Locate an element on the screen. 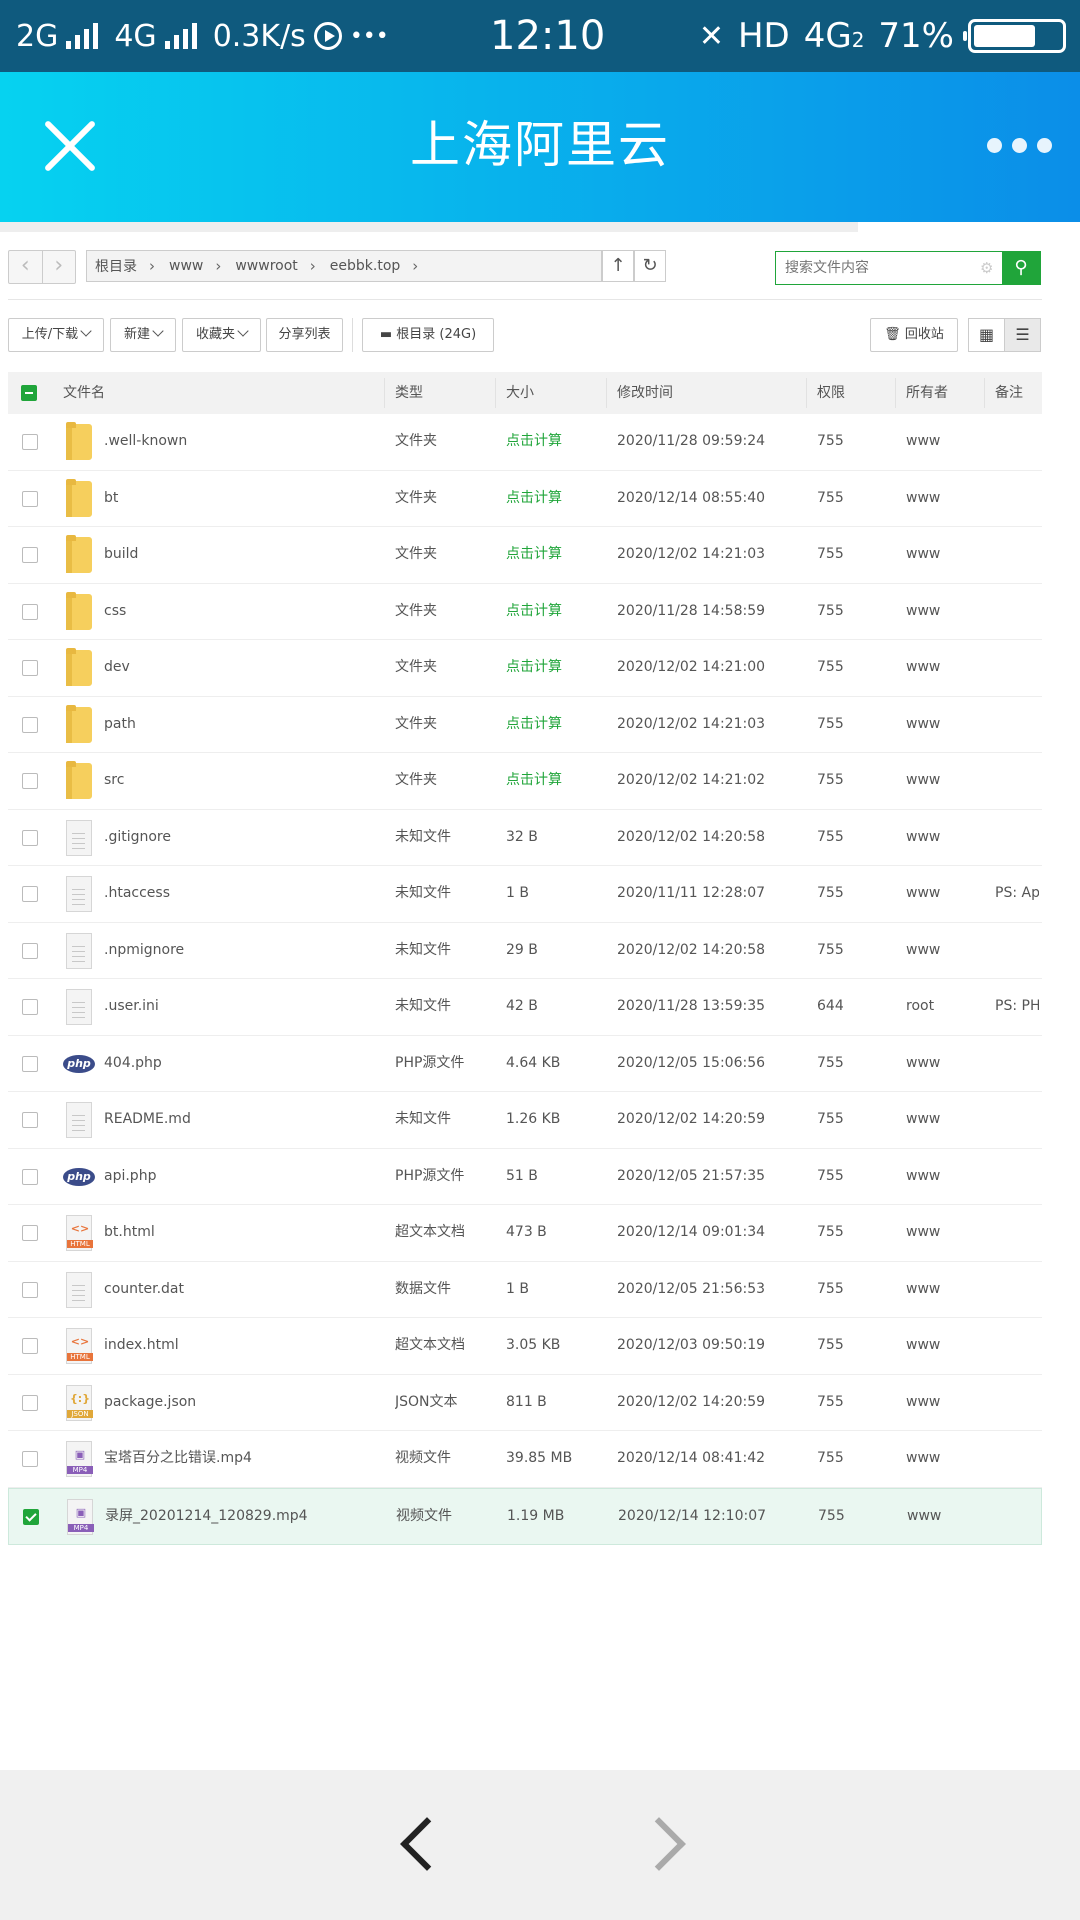 This screenshot has height=1920, width=1080. file-name: 宝塔百分之比错误.mp4 is located at coordinates (244, 1458).